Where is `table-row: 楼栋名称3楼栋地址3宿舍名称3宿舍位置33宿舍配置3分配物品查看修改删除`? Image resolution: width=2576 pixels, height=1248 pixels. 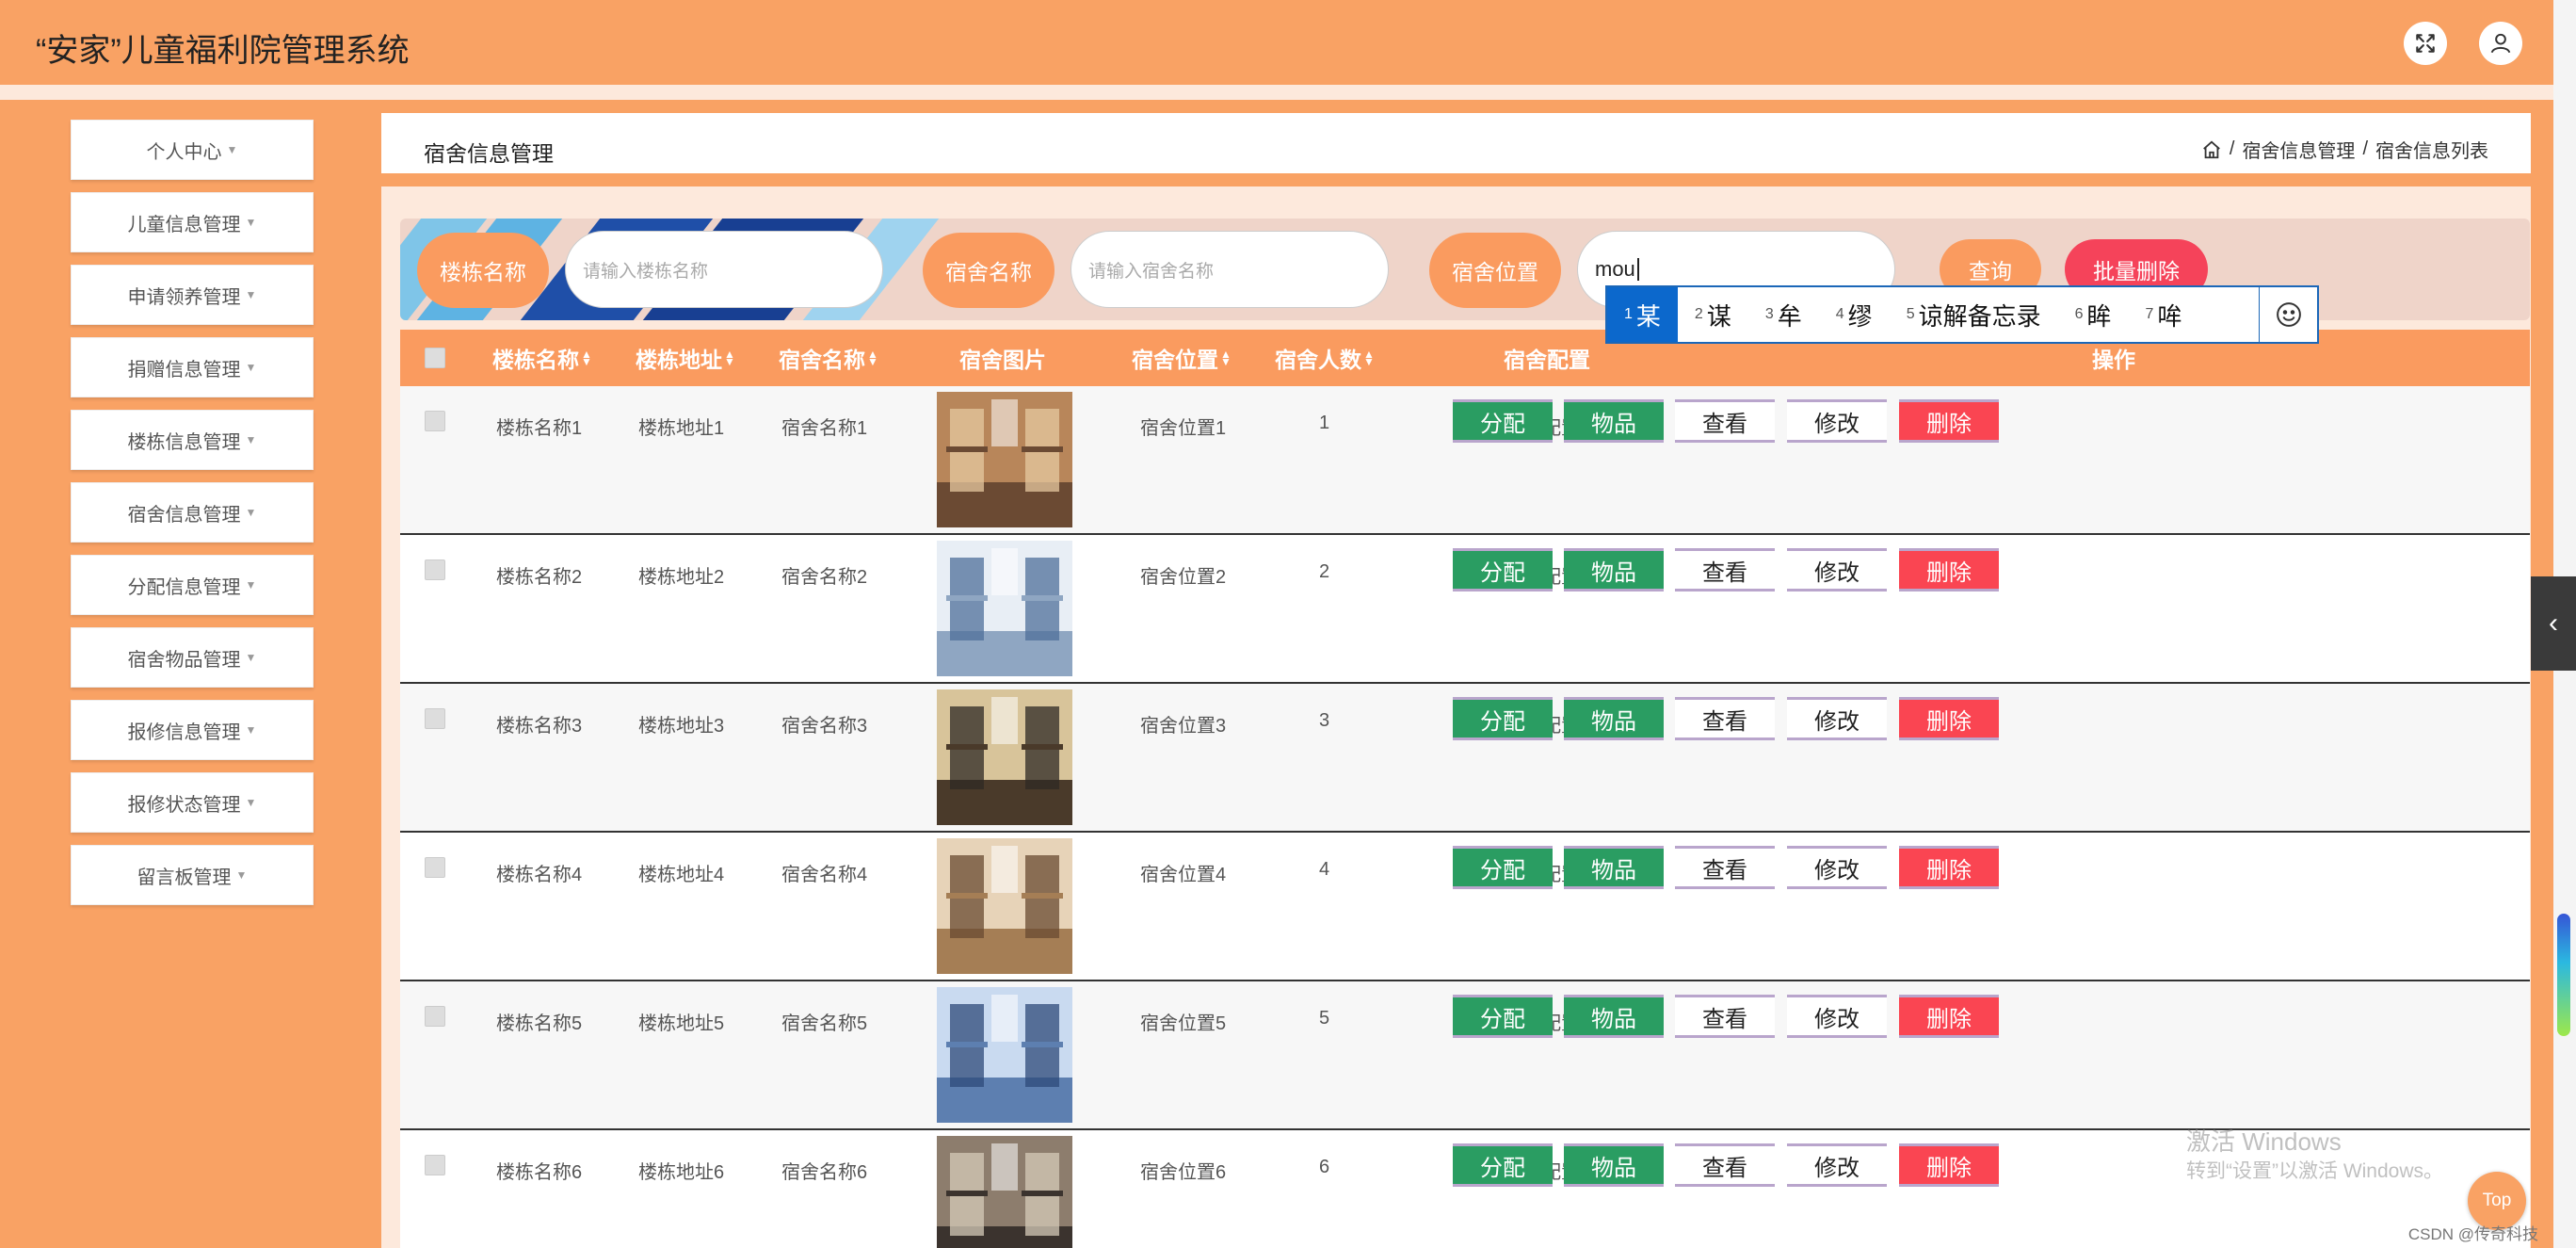 table-row: 楼栋名称3楼栋地址3宿舍名称3宿舍位置33宿舍配置3分配物品查看修改删除 is located at coordinates (1465, 758).